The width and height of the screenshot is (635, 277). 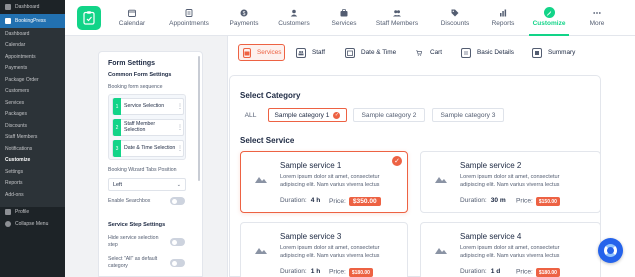 I want to click on step-tab-cart: Cart, so click(x=428, y=52).